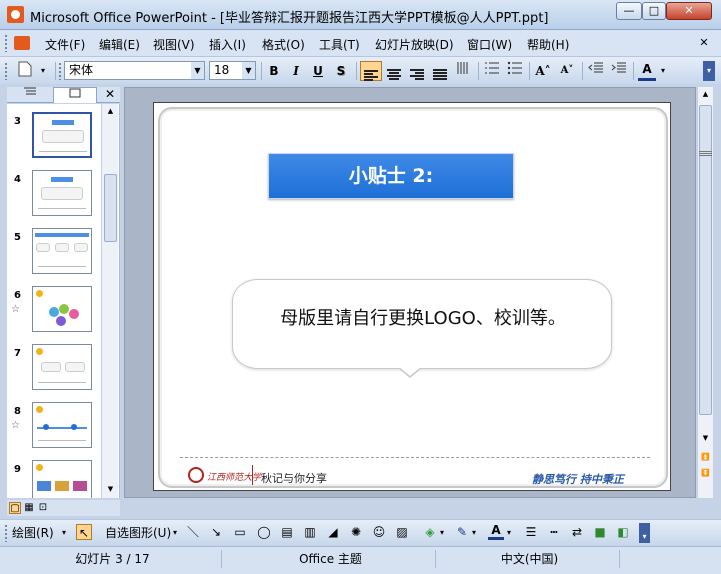  What do you see at coordinates (515, 71) in the screenshot?
I see `bullets-button` at bounding box center [515, 71].